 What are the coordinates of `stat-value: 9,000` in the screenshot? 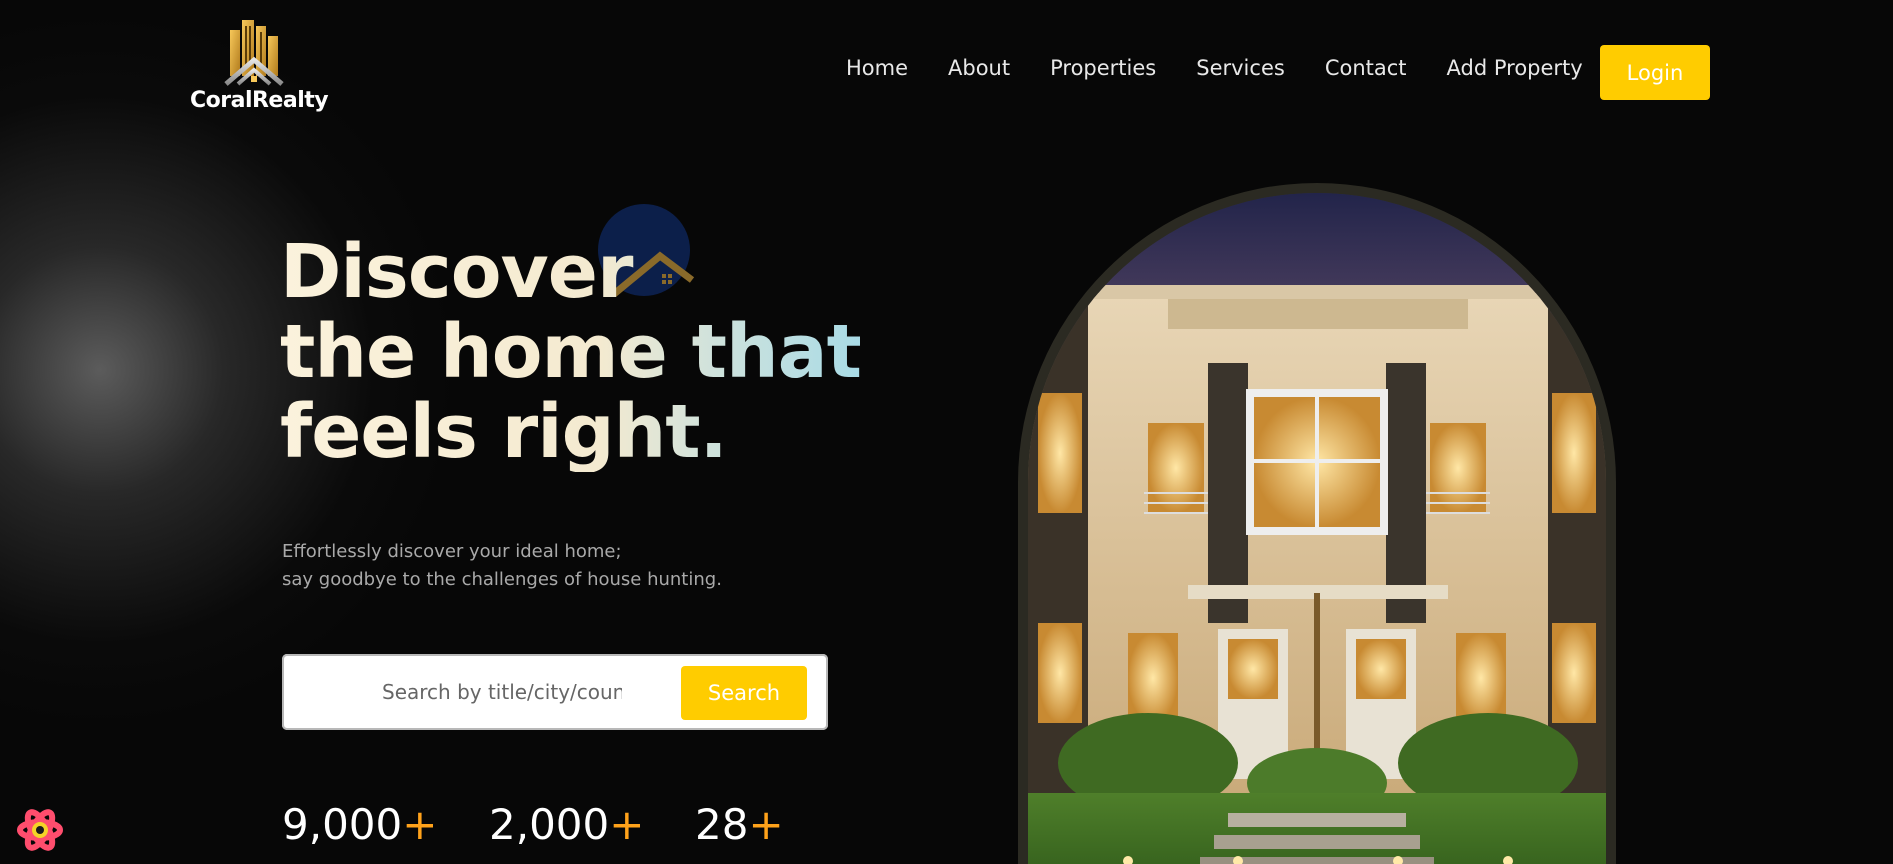 It's located at (342, 824).